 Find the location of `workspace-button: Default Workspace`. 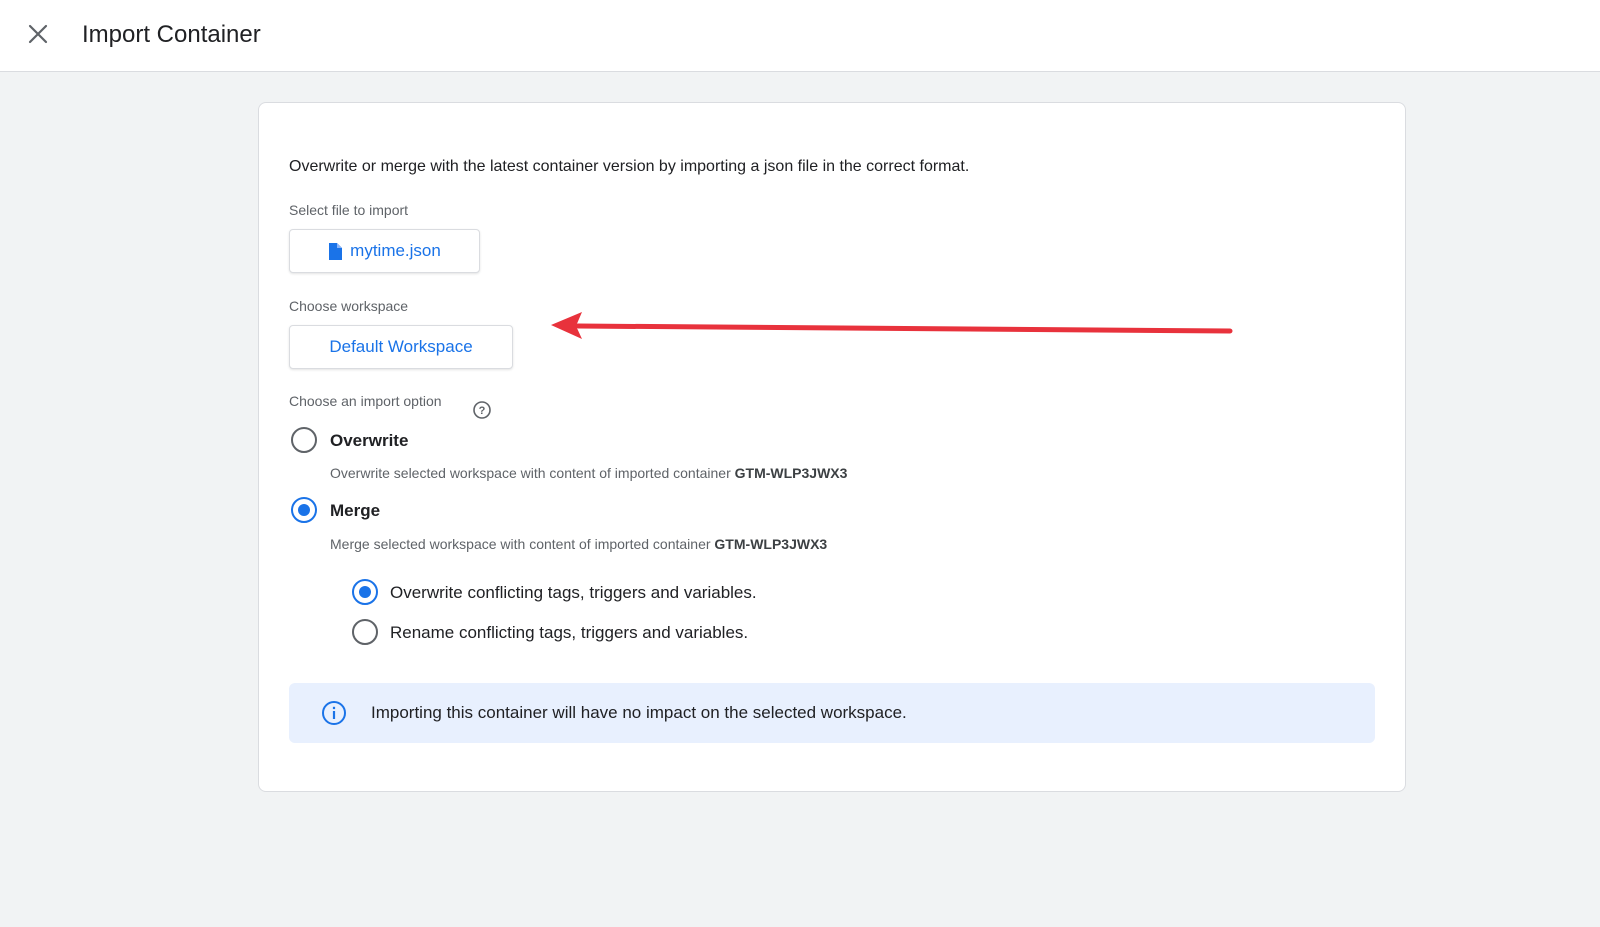

workspace-button: Default Workspace is located at coordinates (401, 347).